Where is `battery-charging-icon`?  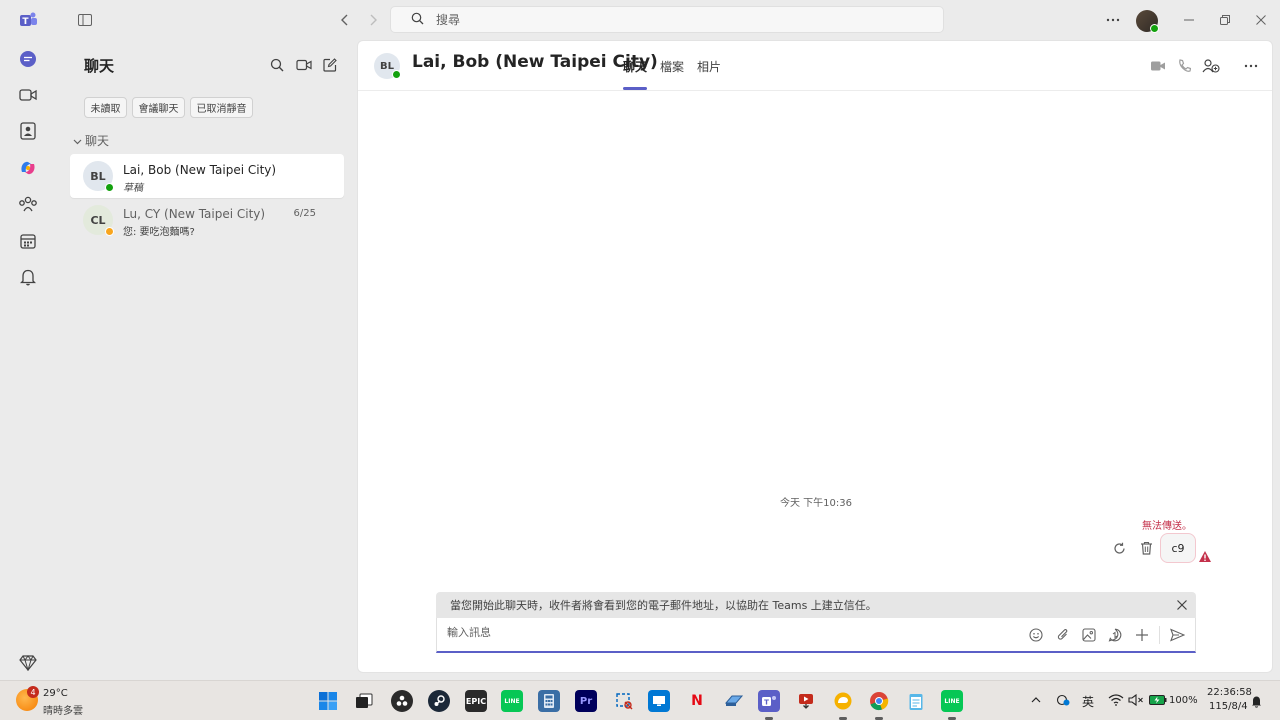 battery-charging-icon is located at coordinates (1158, 700).